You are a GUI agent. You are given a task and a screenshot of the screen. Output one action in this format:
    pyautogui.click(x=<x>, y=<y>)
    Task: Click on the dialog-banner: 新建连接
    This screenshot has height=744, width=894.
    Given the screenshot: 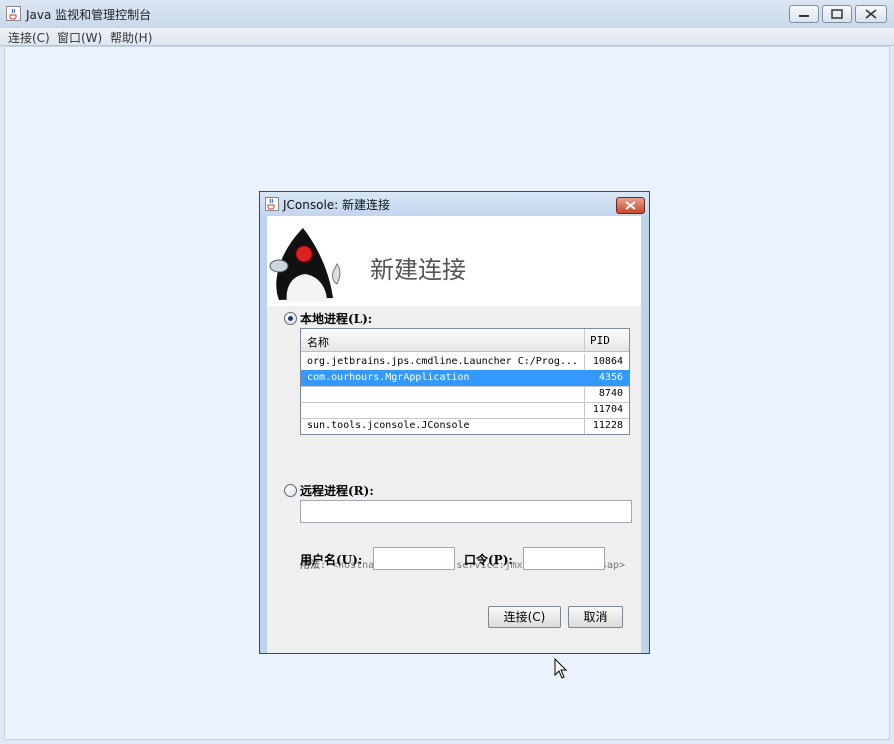 What is the action you would take?
    pyautogui.click(x=454, y=261)
    